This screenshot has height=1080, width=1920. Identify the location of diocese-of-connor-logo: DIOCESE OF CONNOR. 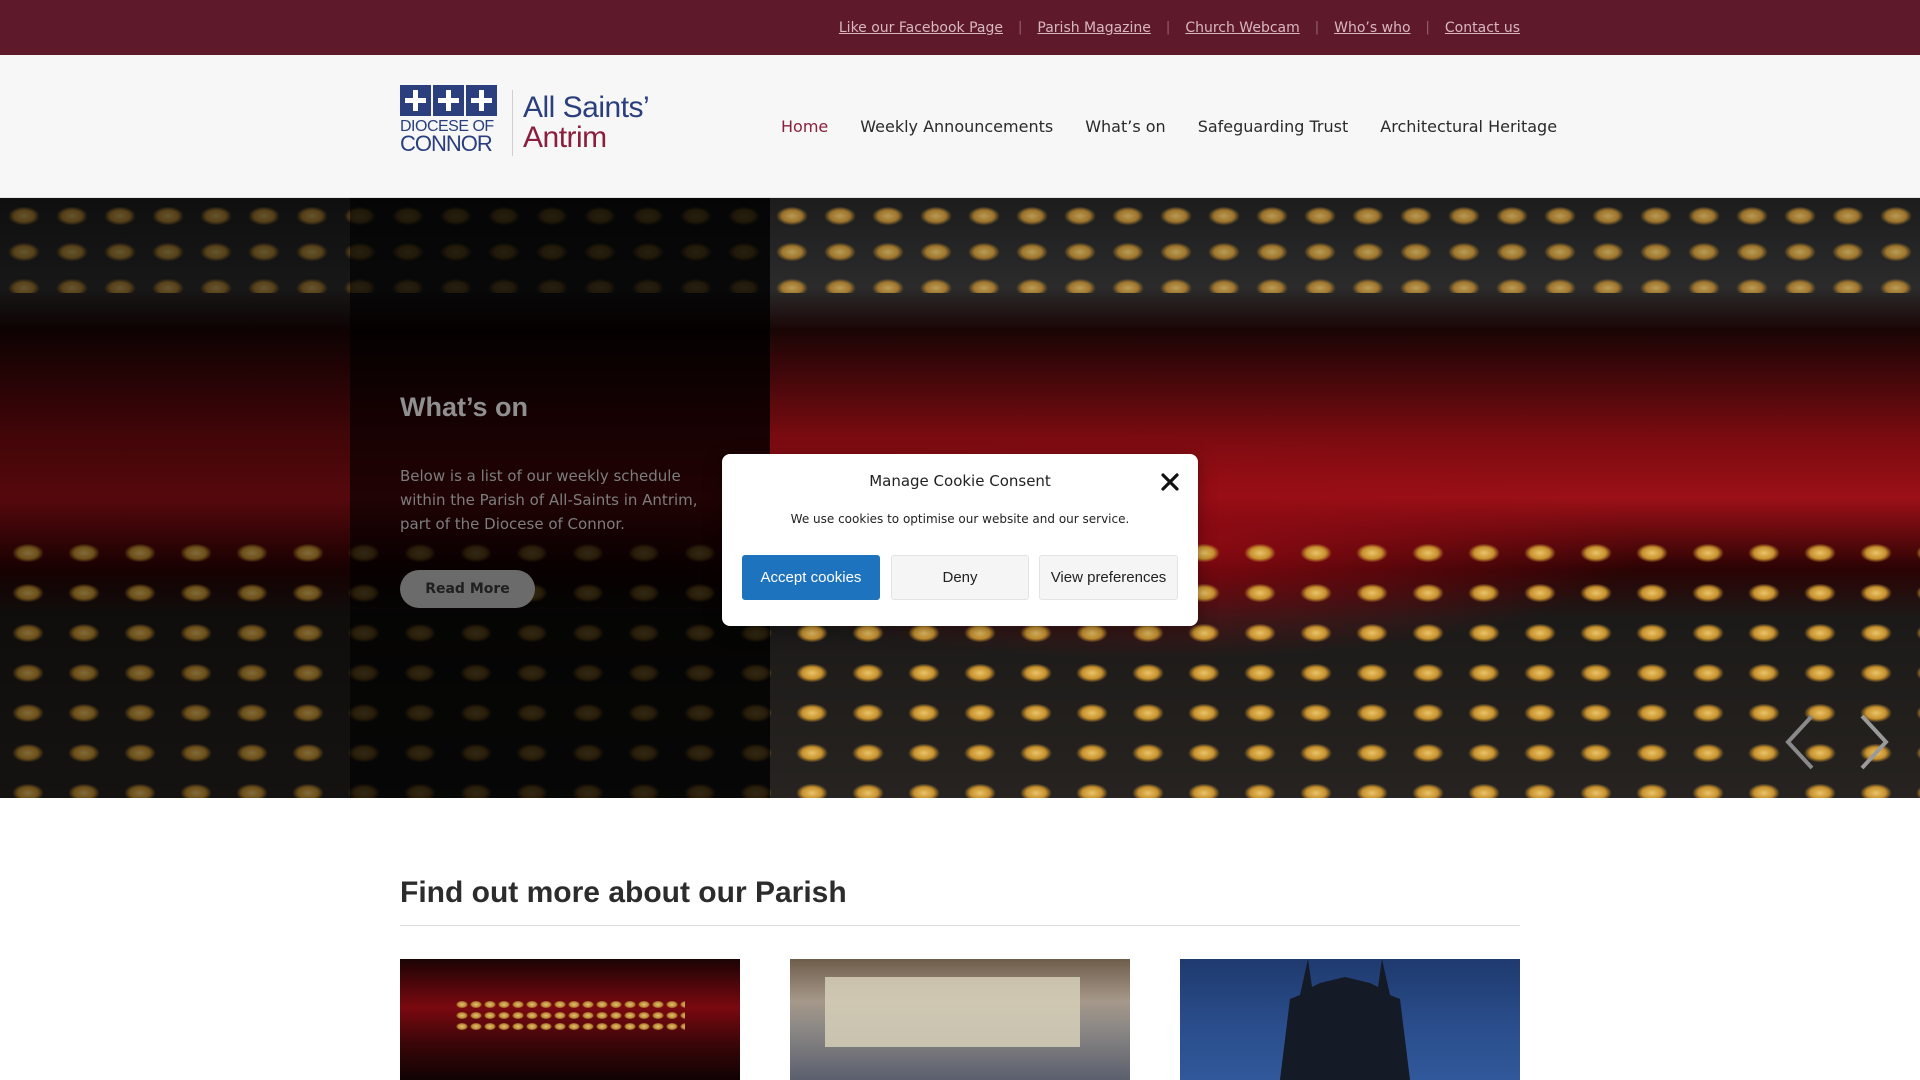
(450, 123).